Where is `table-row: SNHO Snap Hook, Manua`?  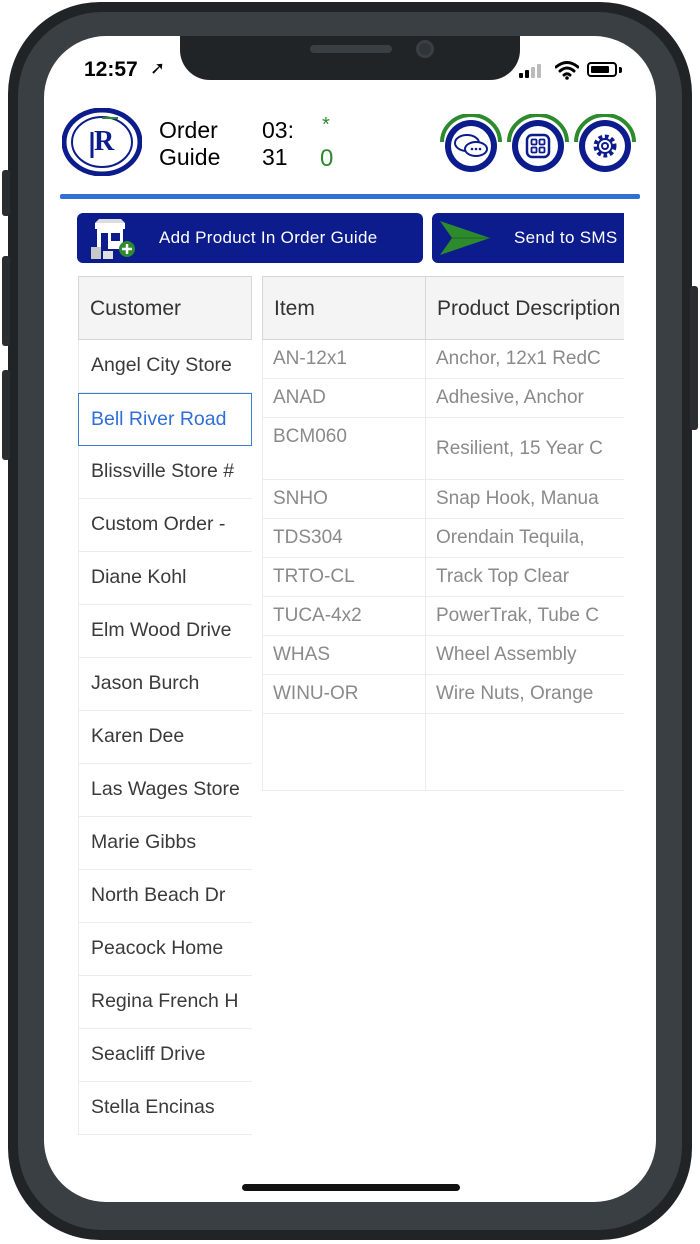 table-row: SNHO Snap Hook, Manua is located at coordinates (443, 499).